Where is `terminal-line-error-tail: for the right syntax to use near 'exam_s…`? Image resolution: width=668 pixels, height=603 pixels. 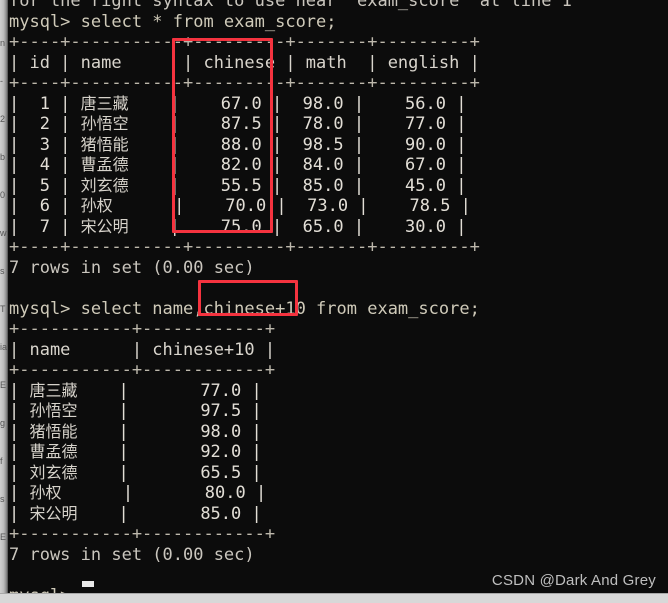 terminal-line-error-tail: for the right syntax to use near 'exam_s… is located at coordinates (290, 5).